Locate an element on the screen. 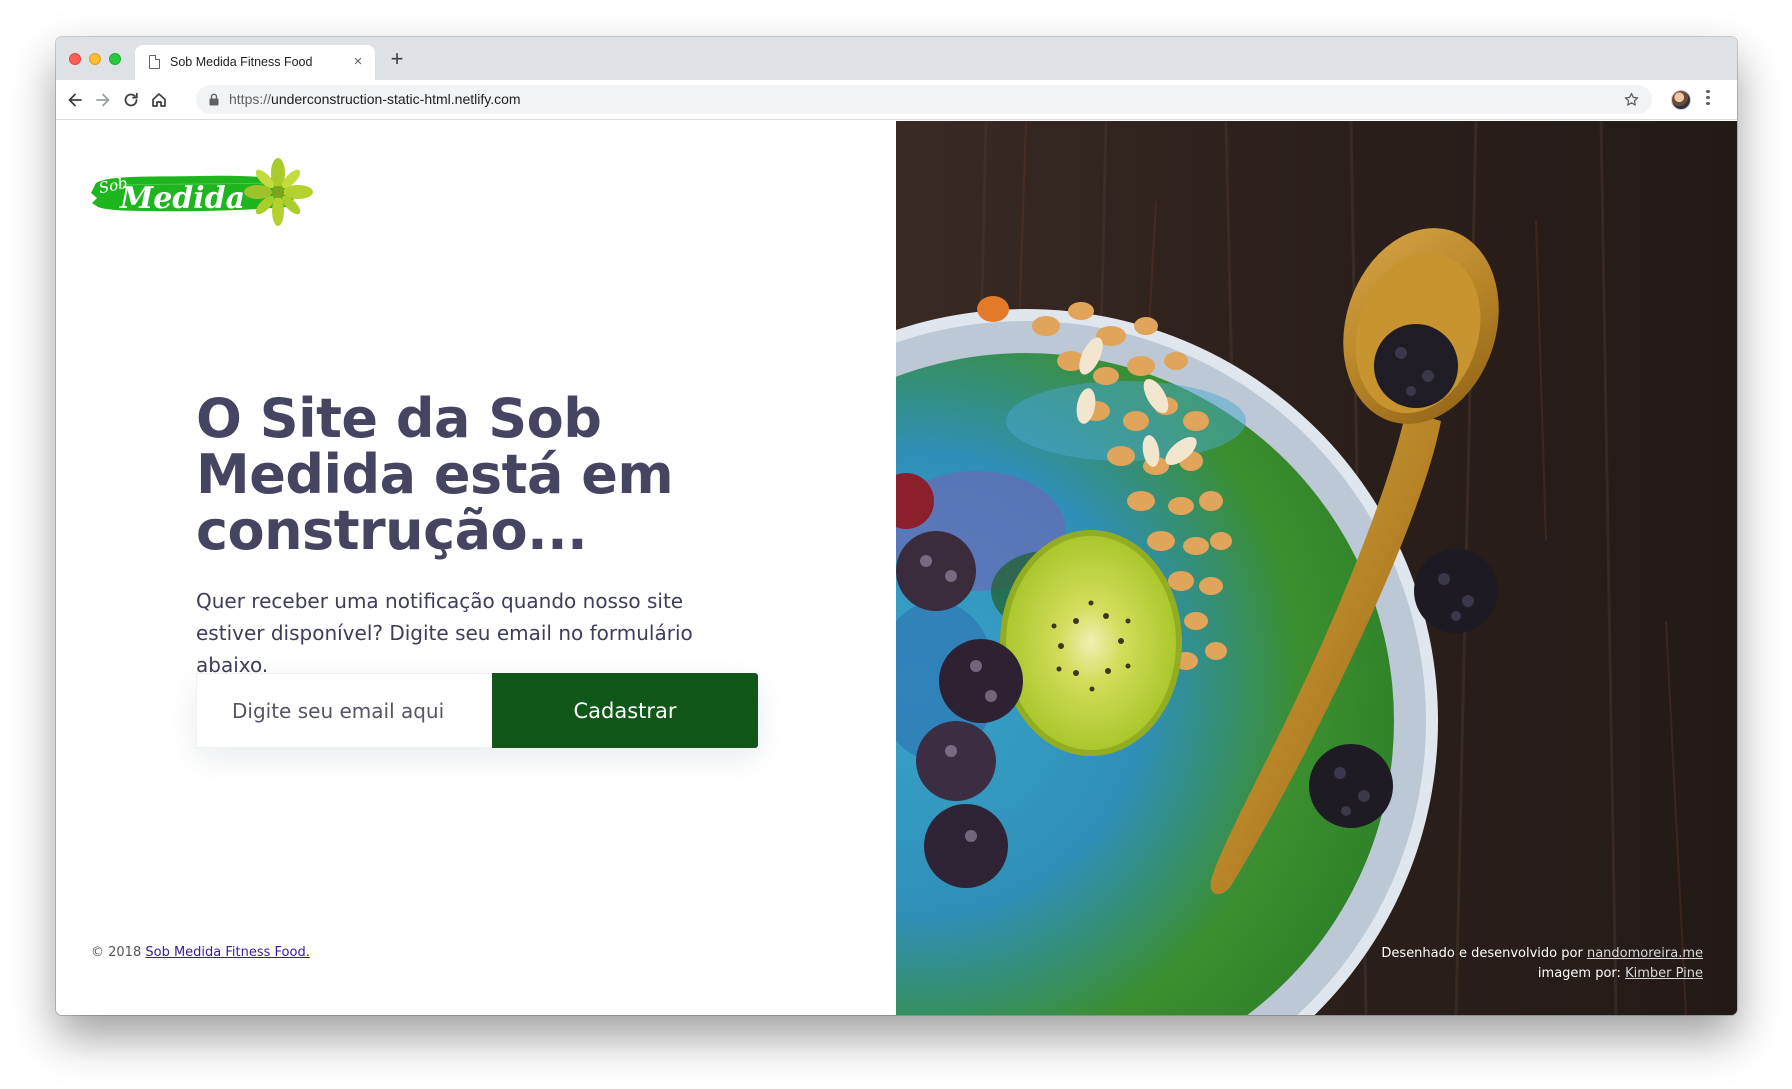 The height and width of the screenshot is (1089, 1792). kiwi-slice is located at coordinates (1091, 643).